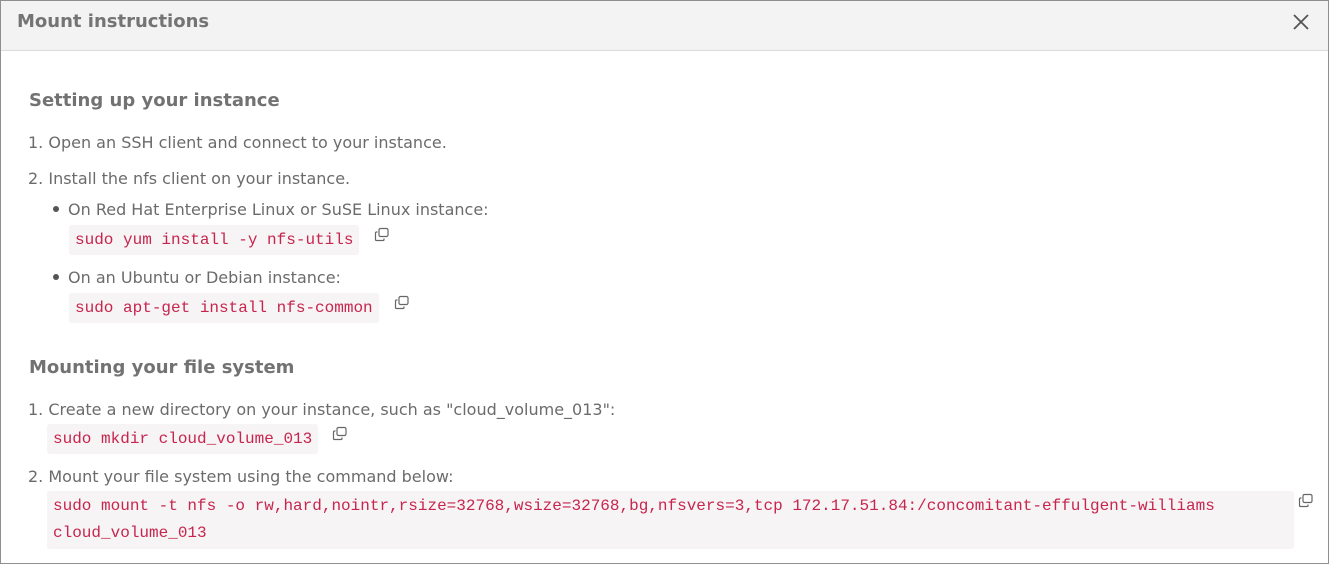 This screenshot has height=564, width=1329. What do you see at coordinates (204, 277) in the screenshot?
I see `bullet-ubuntu-label: On an Ubuntu or Debian instance:` at bounding box center [204, 277].